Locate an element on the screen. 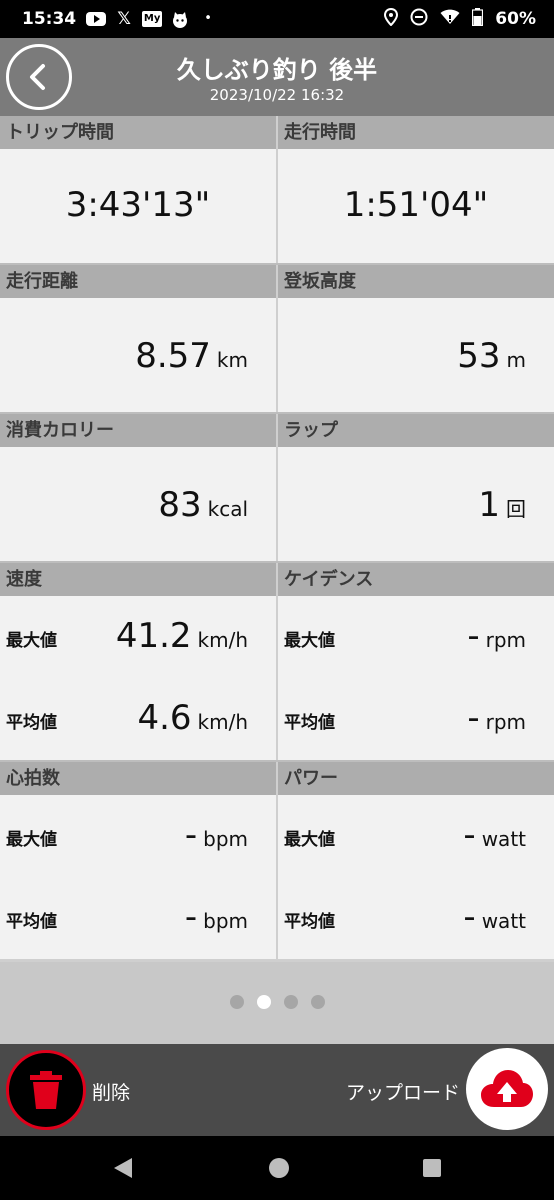  card-title: パワー is located at coordinates (416, 778).